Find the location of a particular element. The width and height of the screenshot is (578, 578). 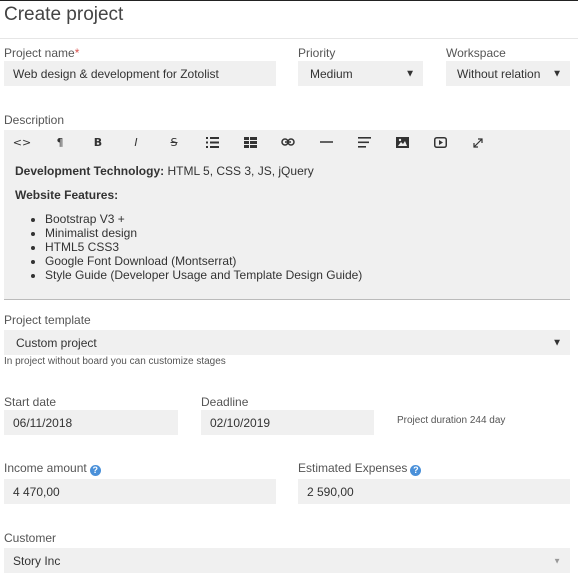

priority-select: Medium ▼ is located at coordinates (360, 73).